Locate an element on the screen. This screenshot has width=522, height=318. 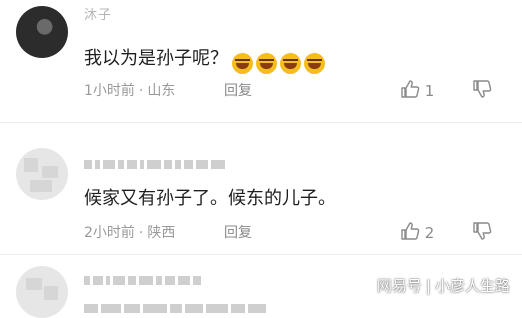
comment-meta: 1小时前 · 山东 is located at coordinates (129, 90).